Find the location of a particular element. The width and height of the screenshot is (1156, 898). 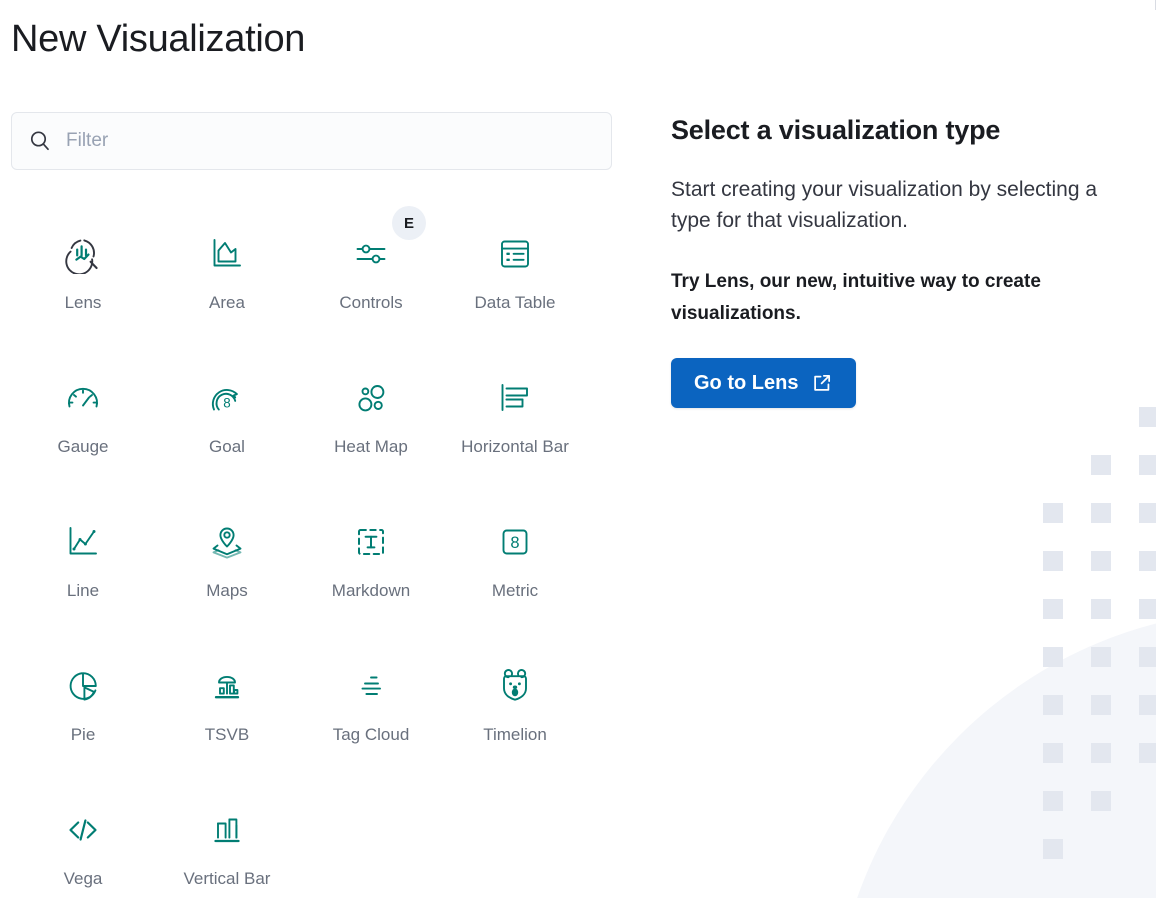

viz-type-goal: 8 Goal is located at coordinates (227, 417).